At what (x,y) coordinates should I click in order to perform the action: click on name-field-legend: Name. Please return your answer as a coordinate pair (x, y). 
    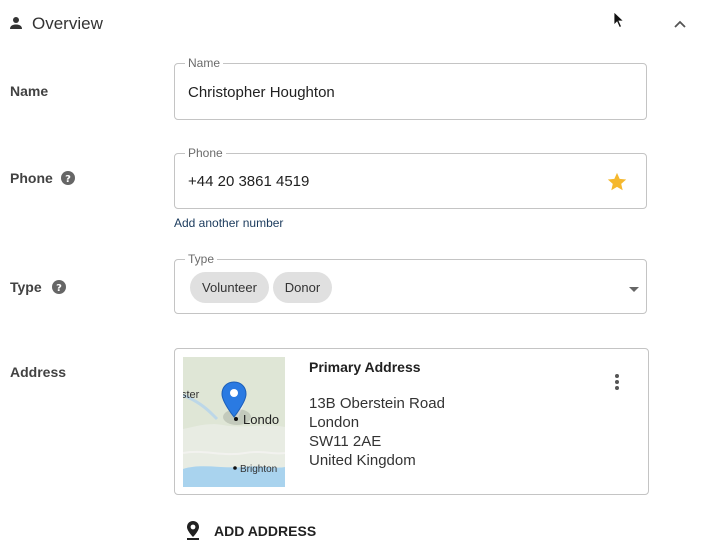
    Looking at the image, I should click on (204, 63).